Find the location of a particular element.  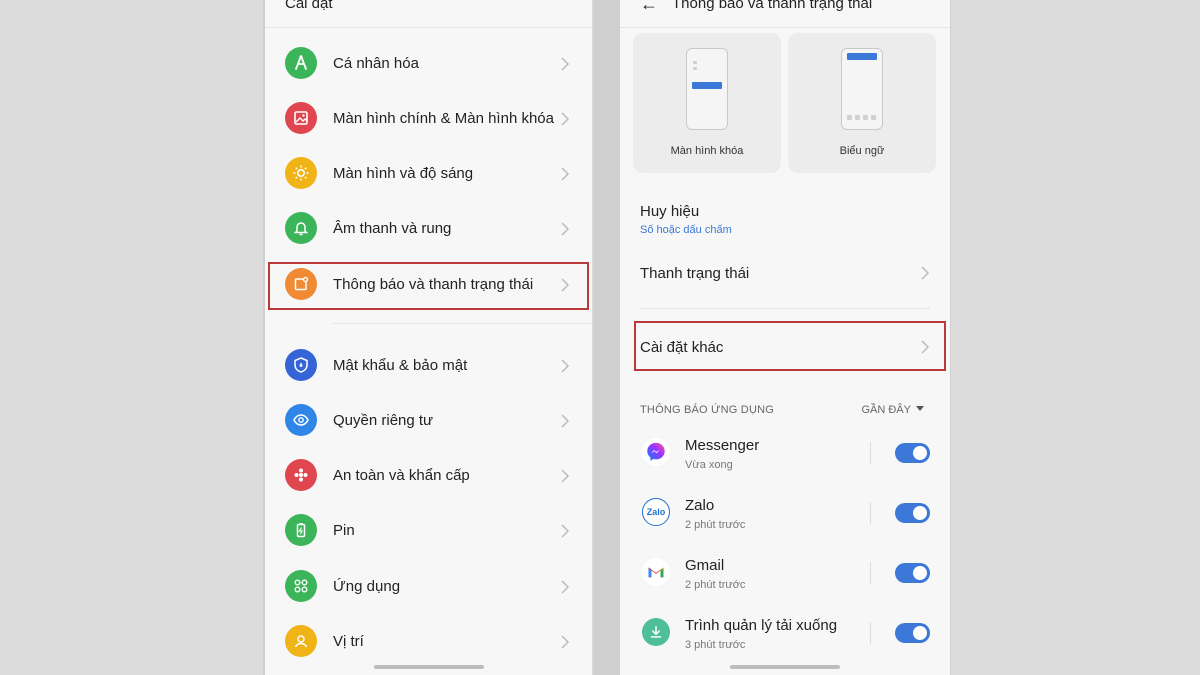

card-label: Màn hình khóa is located at coordinates (707, 151).